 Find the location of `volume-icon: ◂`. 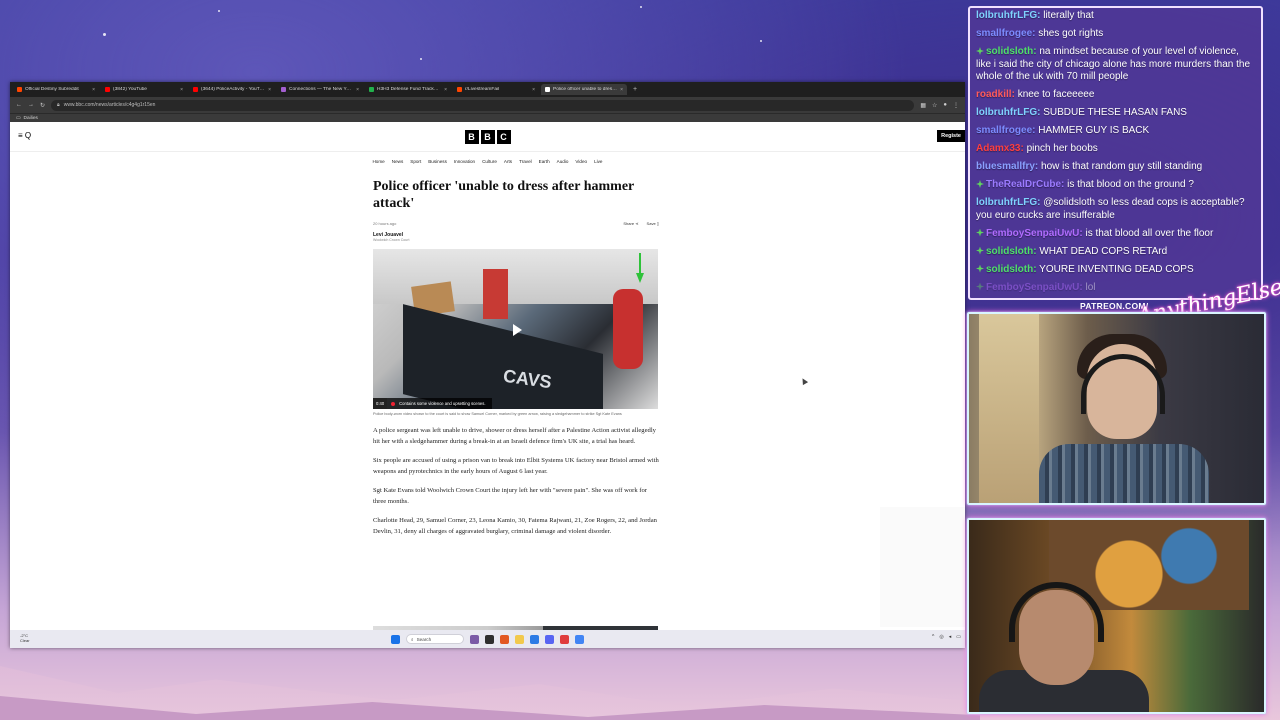

volume-icon: ◂ is located at coordinates (950, 637).